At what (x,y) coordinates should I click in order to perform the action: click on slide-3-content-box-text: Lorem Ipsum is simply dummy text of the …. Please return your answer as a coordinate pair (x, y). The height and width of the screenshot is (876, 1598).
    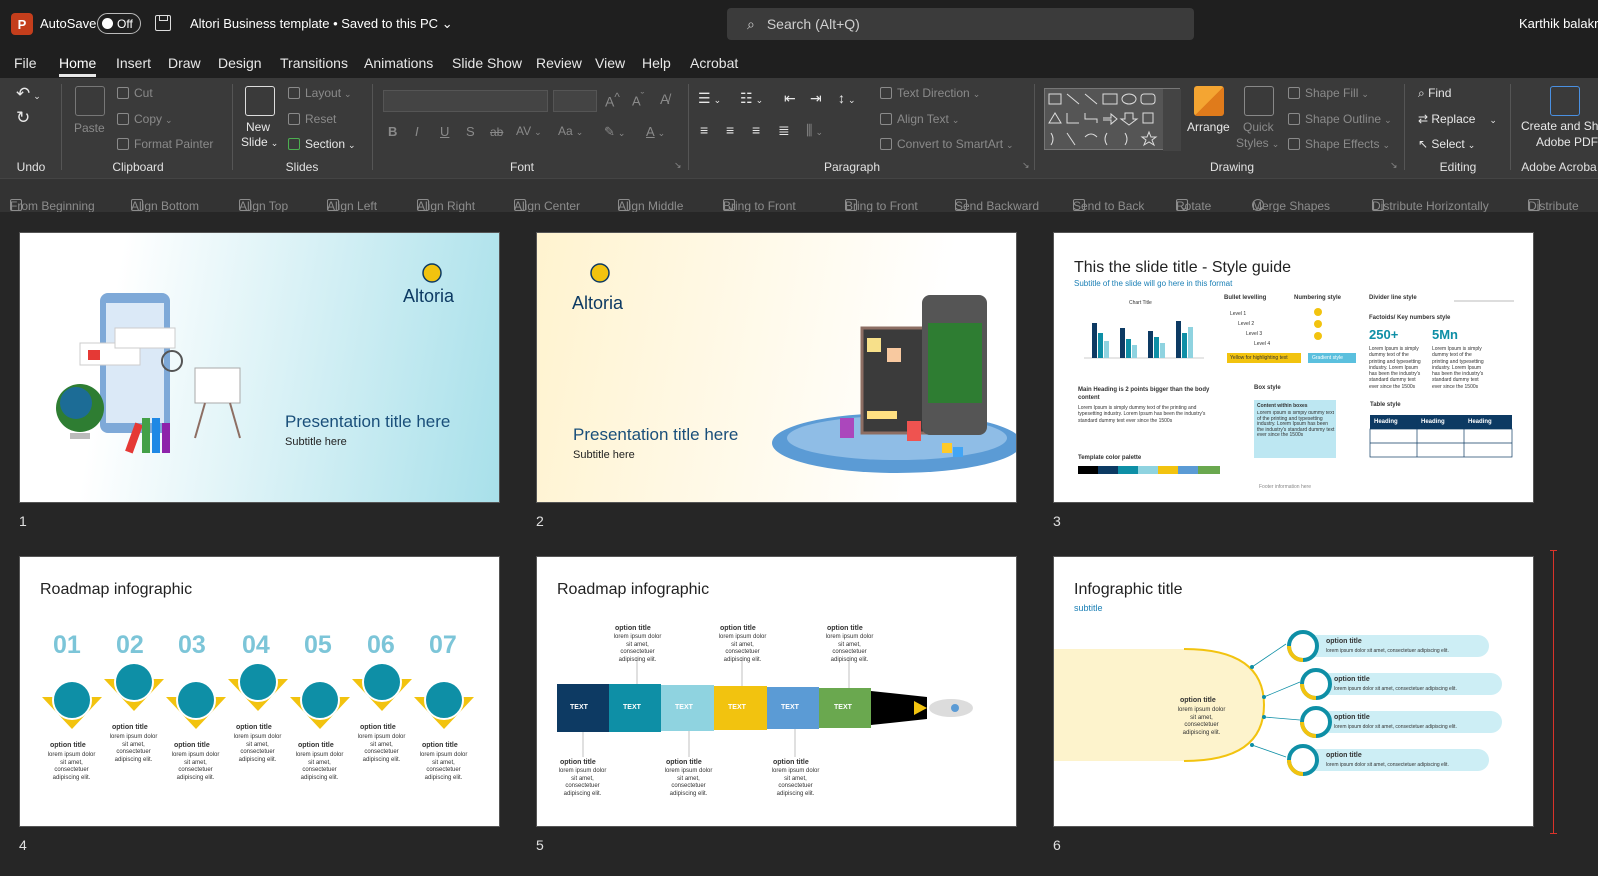
    Looking at the image, I should click on (1296, 424).